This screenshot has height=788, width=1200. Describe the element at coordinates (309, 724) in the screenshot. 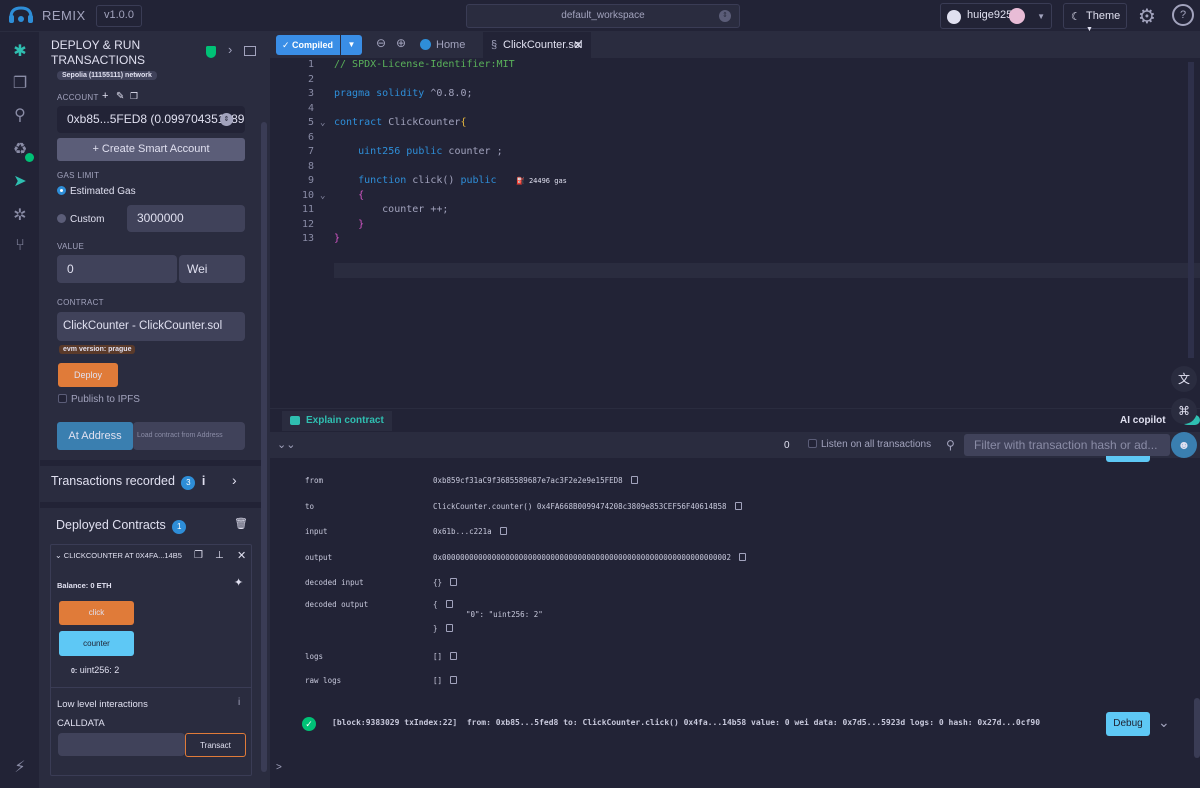

I see `tx-success-icon: ✓` at that location.